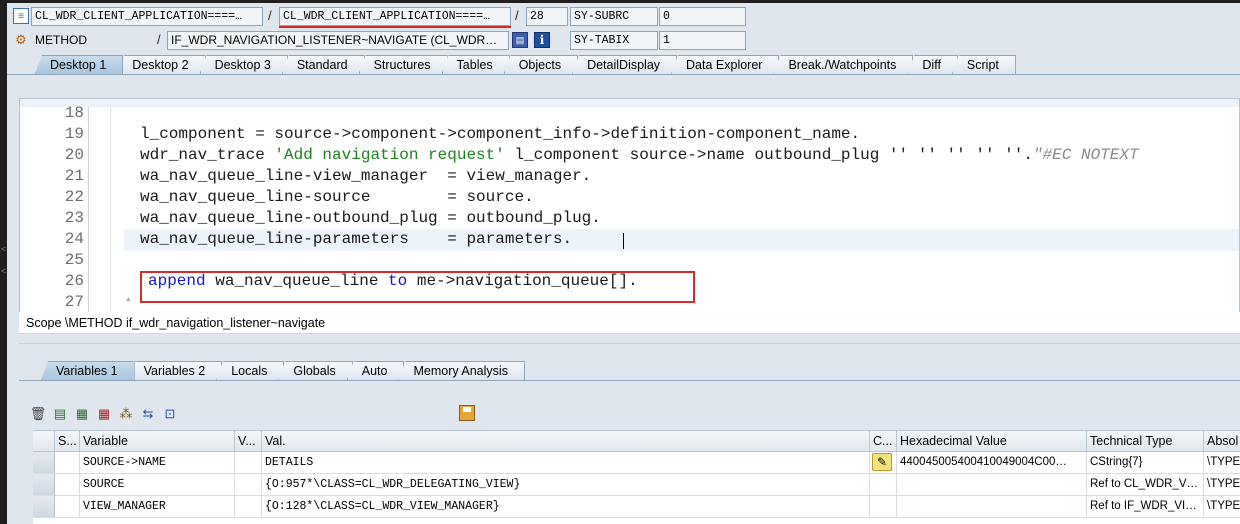 This screenshot has width=1240, height=524. What do you see at coordinates (467, 413) in the screenshot?
I see `save-icon` at bounding box center [467, 413].